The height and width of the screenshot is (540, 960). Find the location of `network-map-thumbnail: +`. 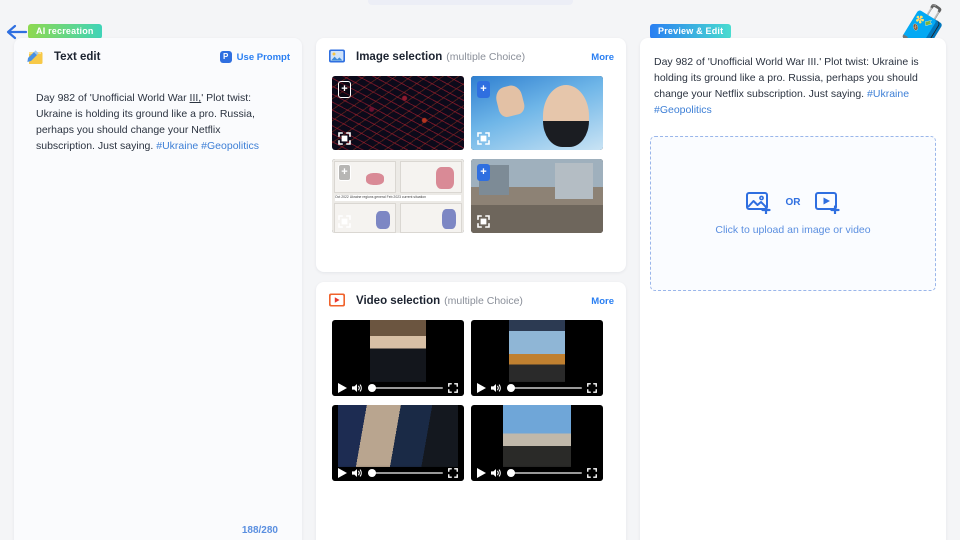

network-map-thumbnail: + is located at coordinates (398, 113).